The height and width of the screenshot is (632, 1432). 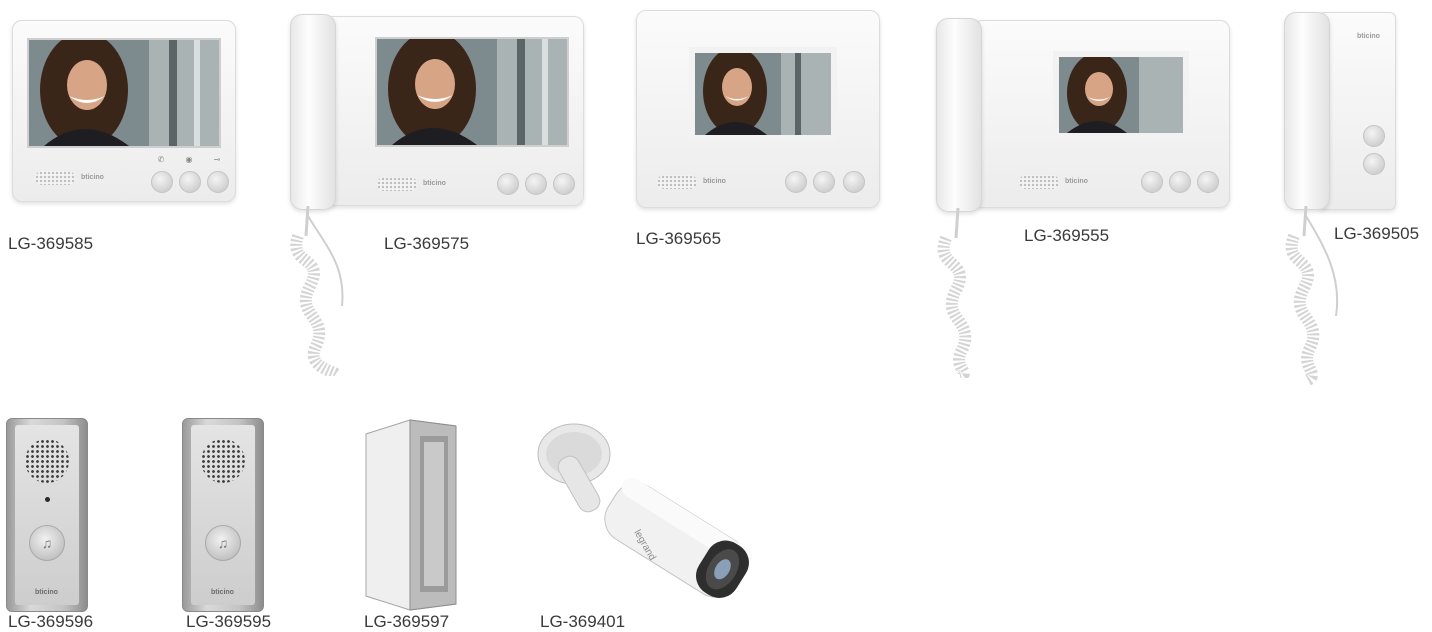 What do you see at coordinates (51, 621) in the screenshot?
I see `product-code: LG-369596` at bounding box center [51, 621].